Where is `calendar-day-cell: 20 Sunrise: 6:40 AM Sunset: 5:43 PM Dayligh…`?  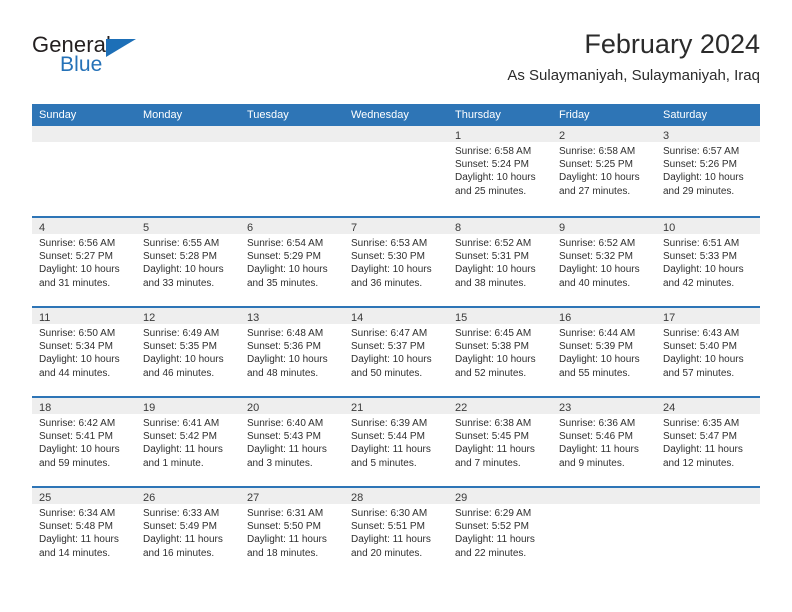
calendar-day-cell: 20 Sunrise: 6:40 AM Sunset: 5:43 PM Dayligh… is located at coordinates (292, 442).